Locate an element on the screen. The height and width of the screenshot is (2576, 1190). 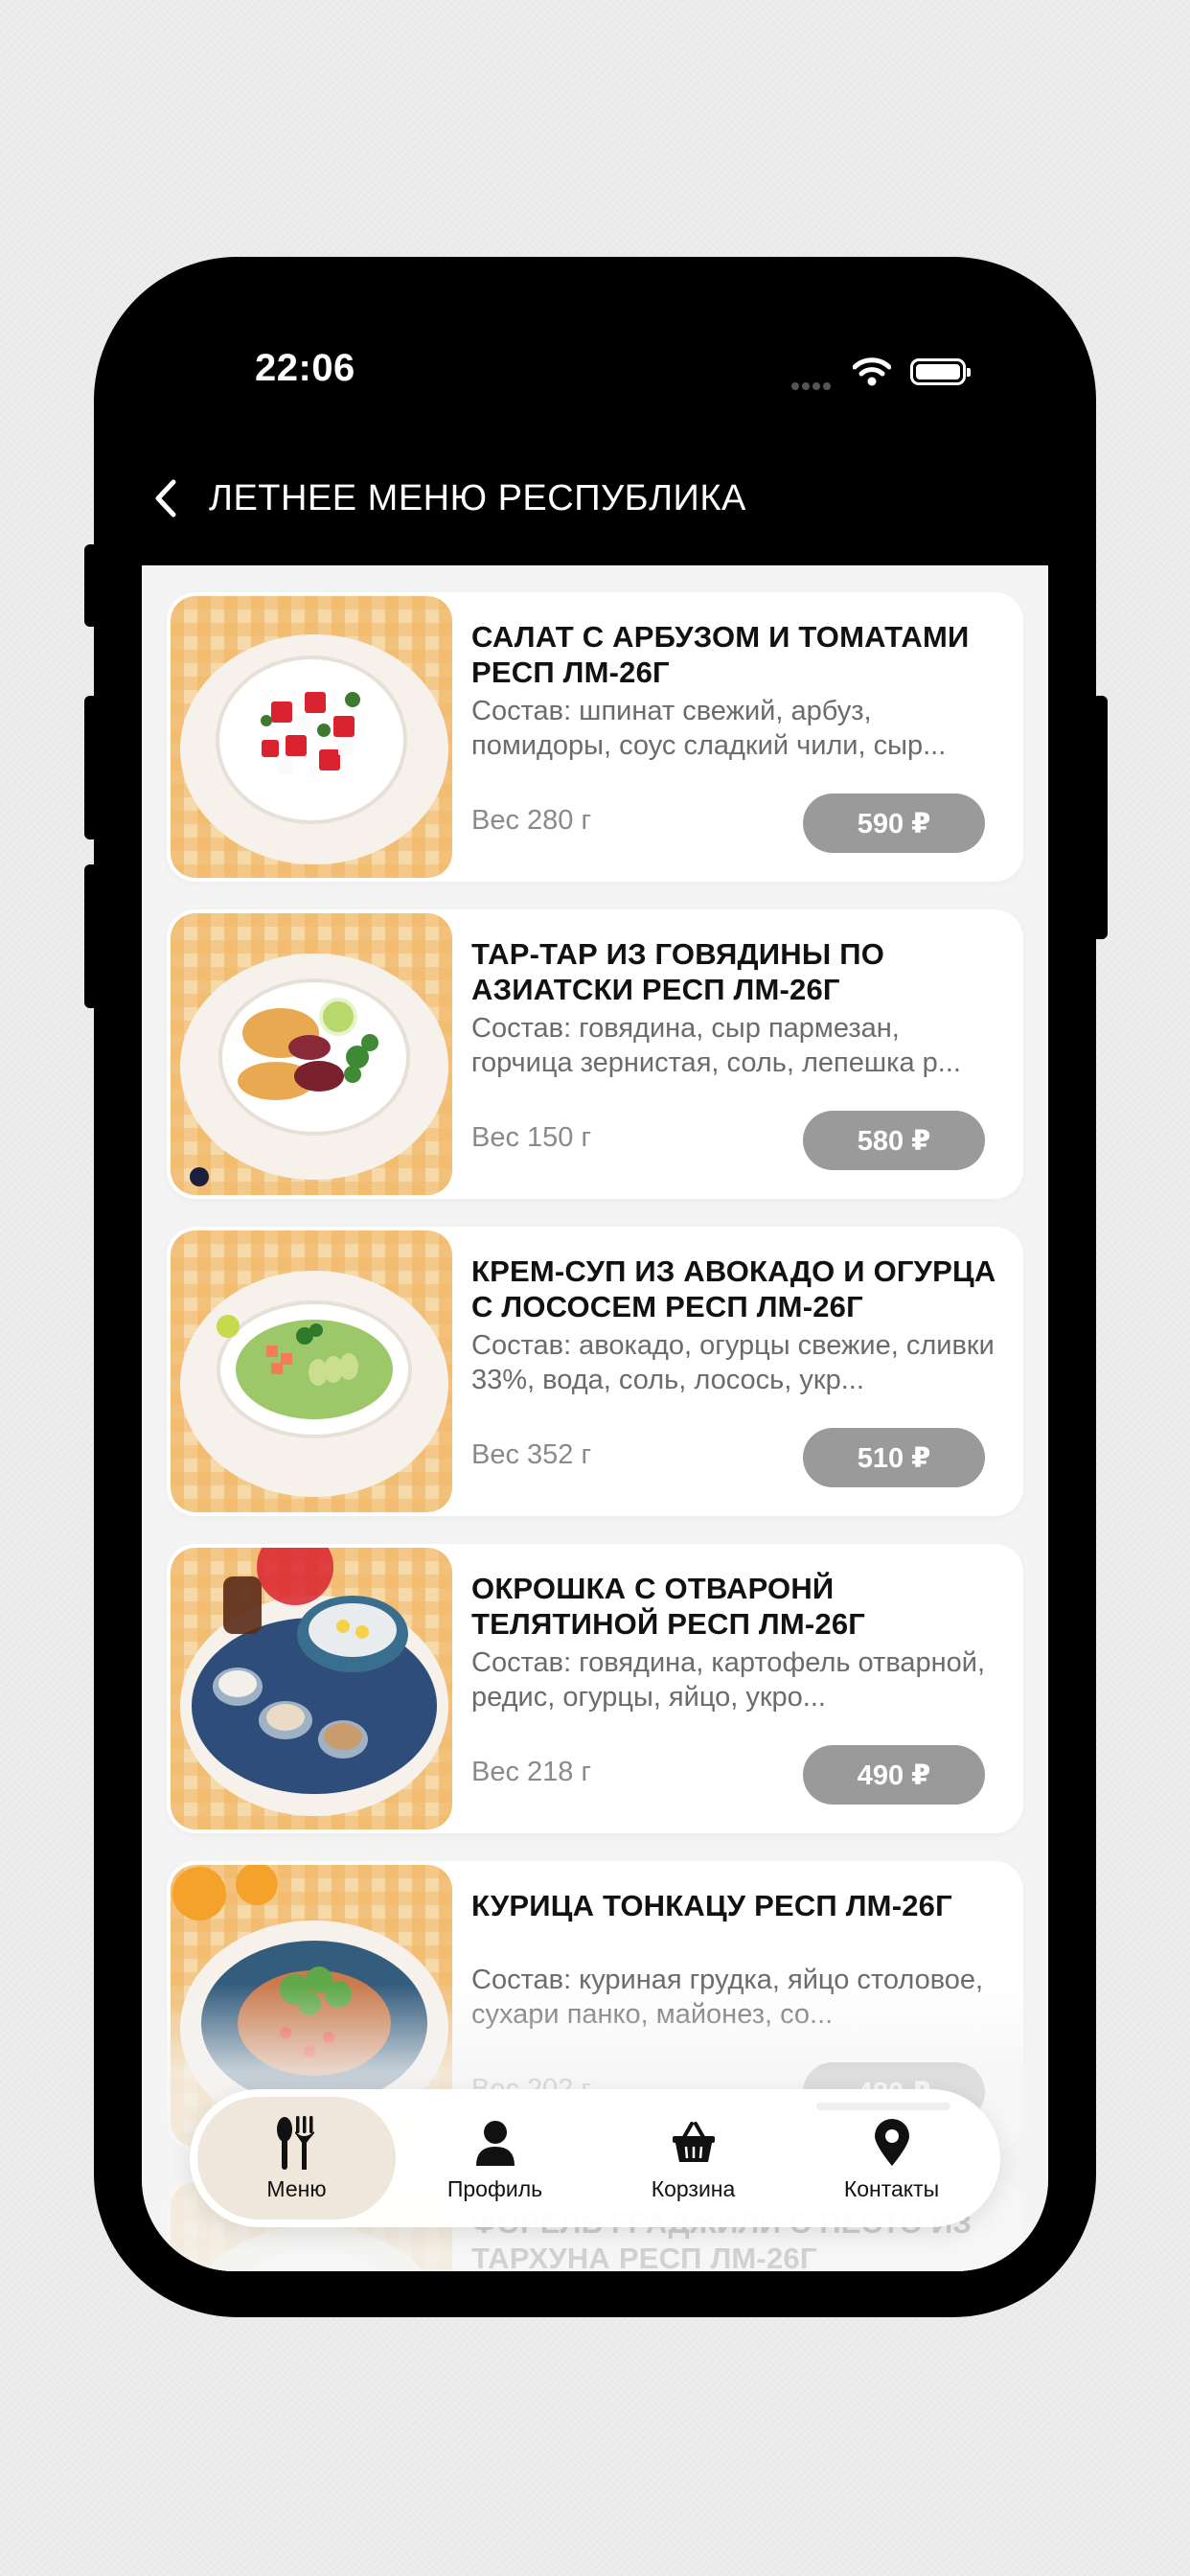
basket-icon is located at coordinates (694, 2143).